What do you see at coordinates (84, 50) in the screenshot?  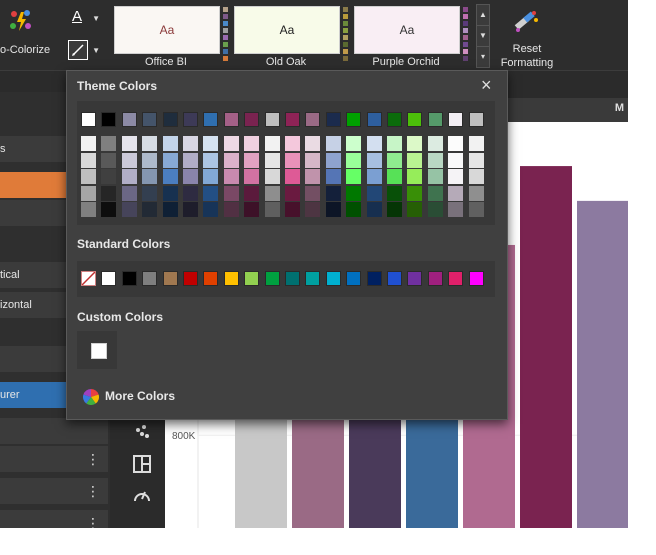 I see `fill-color-button: ▼` at bounding box center [84, 50].